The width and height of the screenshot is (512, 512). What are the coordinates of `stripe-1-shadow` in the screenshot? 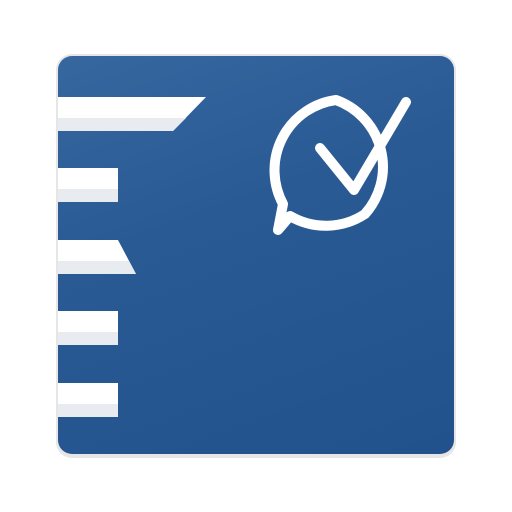 It's located at (122, 124).